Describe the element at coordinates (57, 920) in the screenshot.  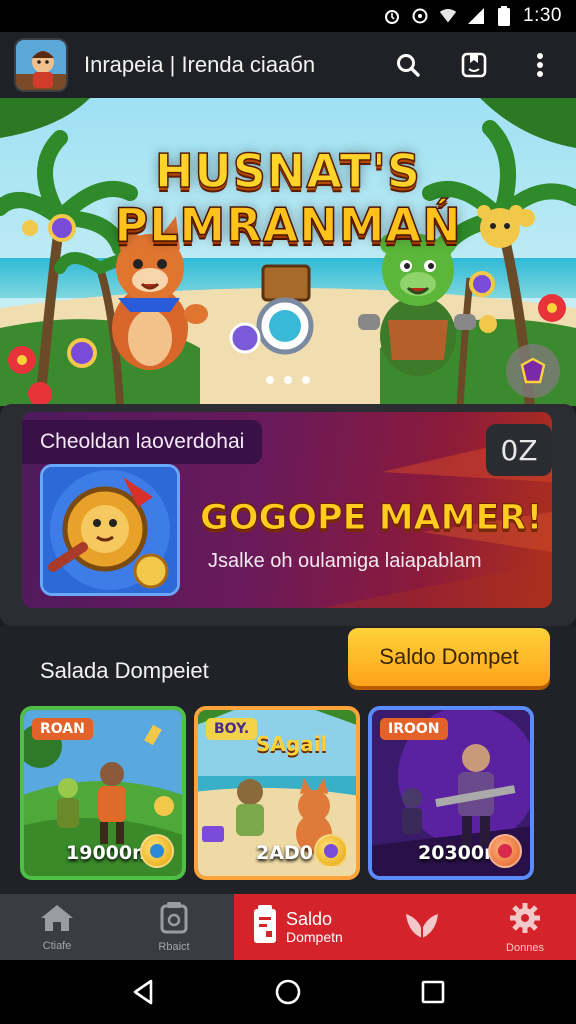
I see `home-icon` at that location.